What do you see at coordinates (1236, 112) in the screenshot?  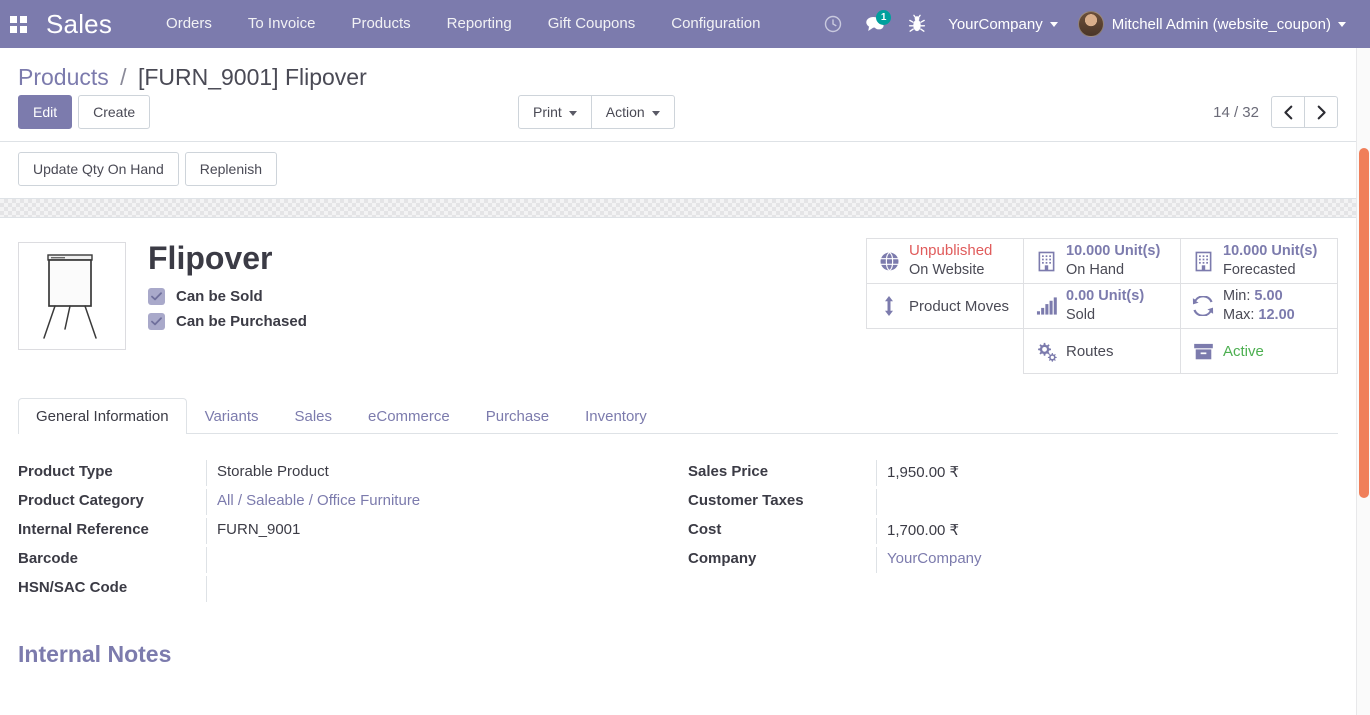 I see `pager-counter: 14 / 32` at bounding box center [1236, 112].